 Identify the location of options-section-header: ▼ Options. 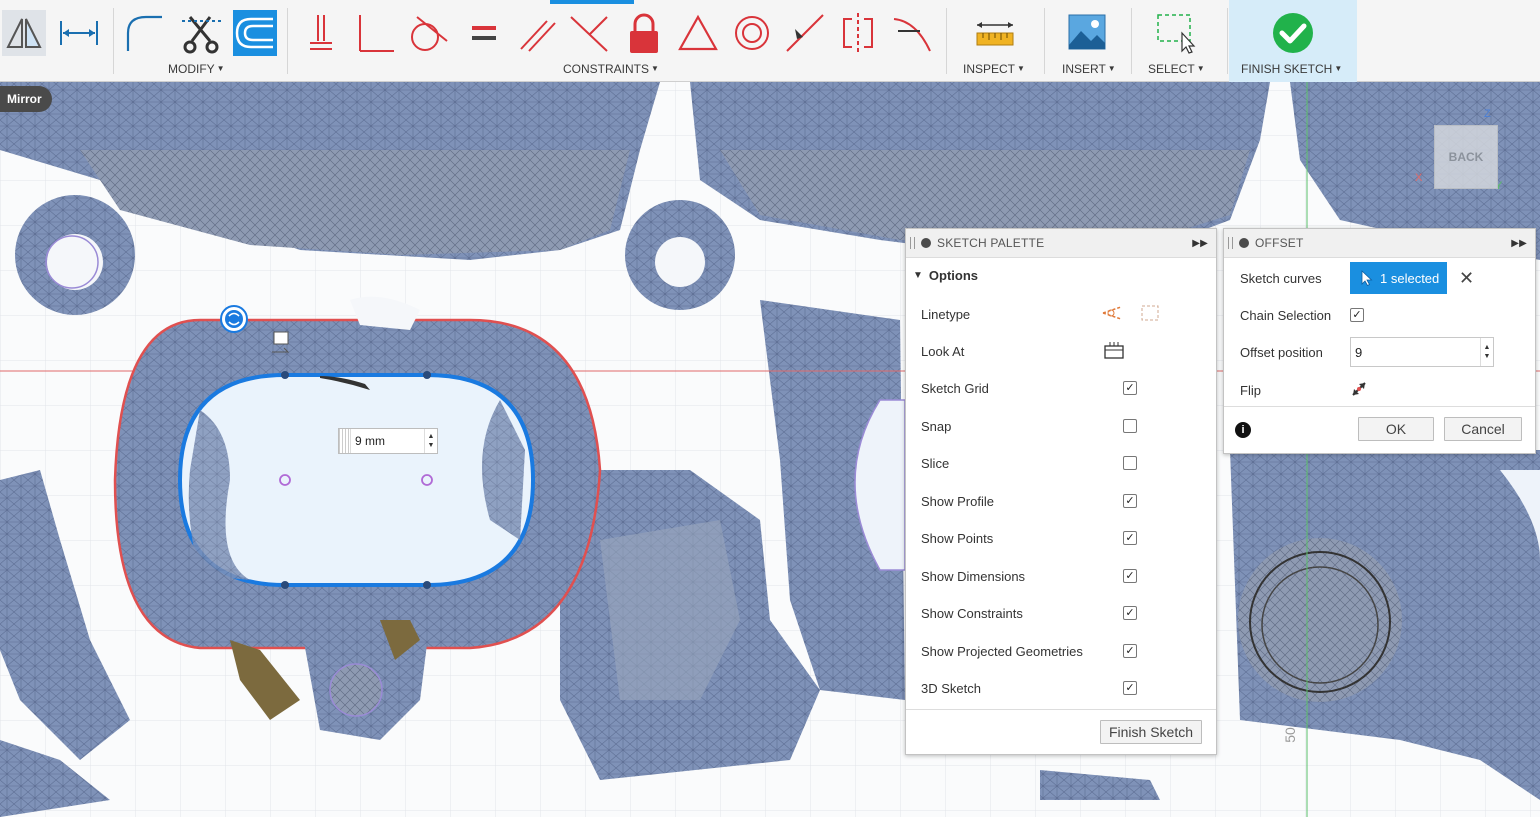
(1061, 275).